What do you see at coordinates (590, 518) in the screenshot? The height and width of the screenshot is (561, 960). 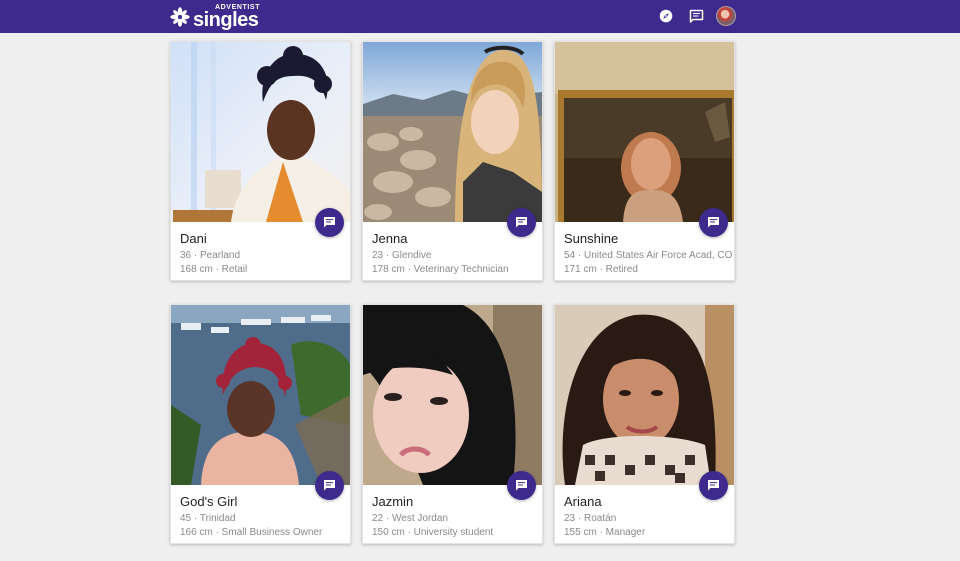 I see `profile-age-location: 23 · Roatán` at bounding box center [590, 518].